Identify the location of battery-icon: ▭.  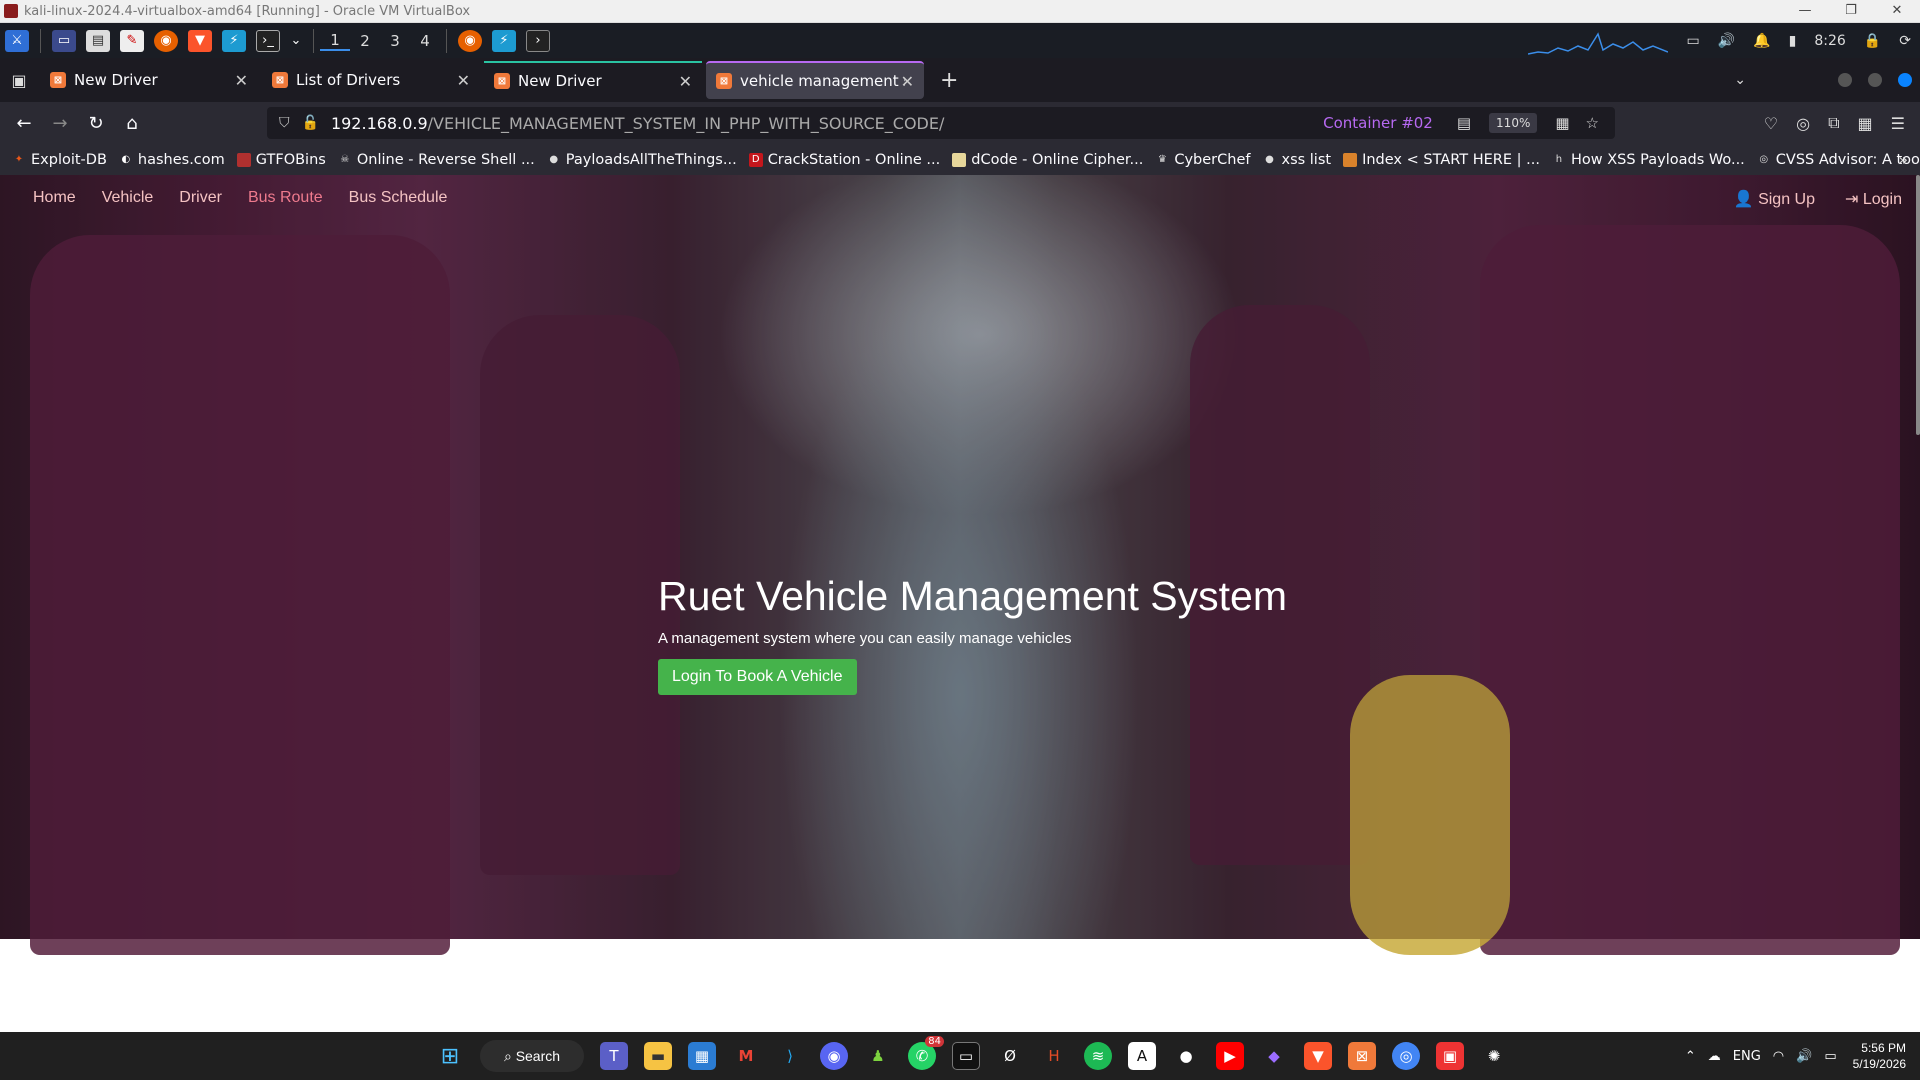
(1830, 1056).